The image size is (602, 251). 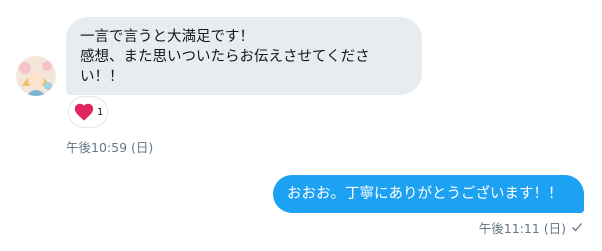 What do you see at coordinates (110, 147) in the screenshot?
I see `incoming-timestamp: 午後10:59 (日)` at bounding box center [110, 147].